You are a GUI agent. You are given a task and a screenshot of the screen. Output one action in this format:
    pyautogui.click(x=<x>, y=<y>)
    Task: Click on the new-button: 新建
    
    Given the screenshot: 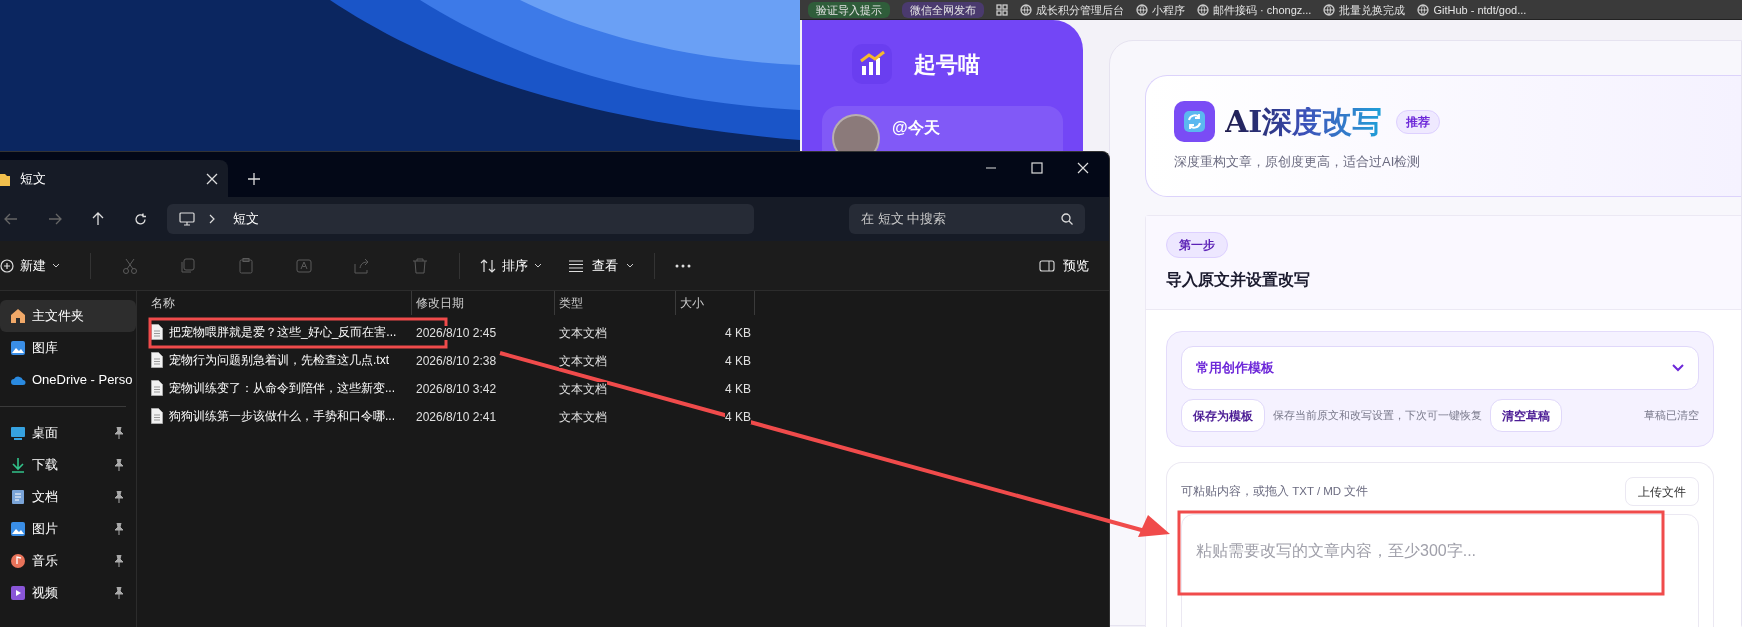 What is the action you would take?
    pyautogui.click(x=35, y=265)
    